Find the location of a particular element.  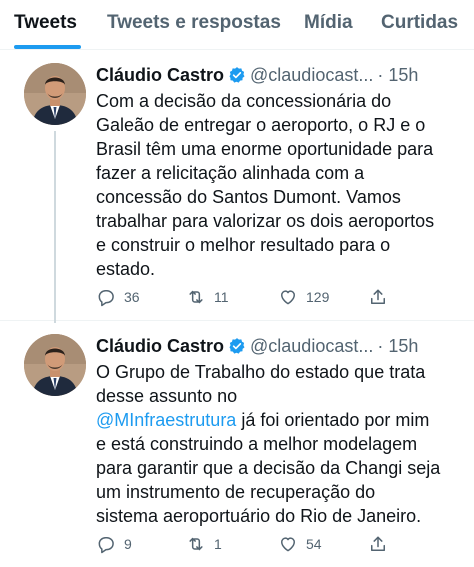

tweet-text-line: sistema aeroportuário do Rio de Janeiro. is located at coordinates (259, 516).